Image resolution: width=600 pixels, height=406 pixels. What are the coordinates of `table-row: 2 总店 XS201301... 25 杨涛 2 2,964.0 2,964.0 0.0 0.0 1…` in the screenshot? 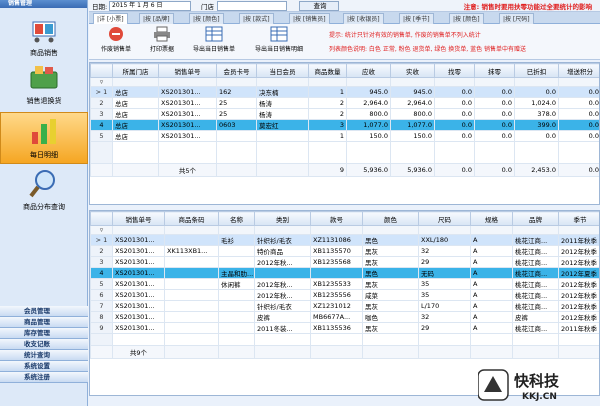 It's located at (344, 103).